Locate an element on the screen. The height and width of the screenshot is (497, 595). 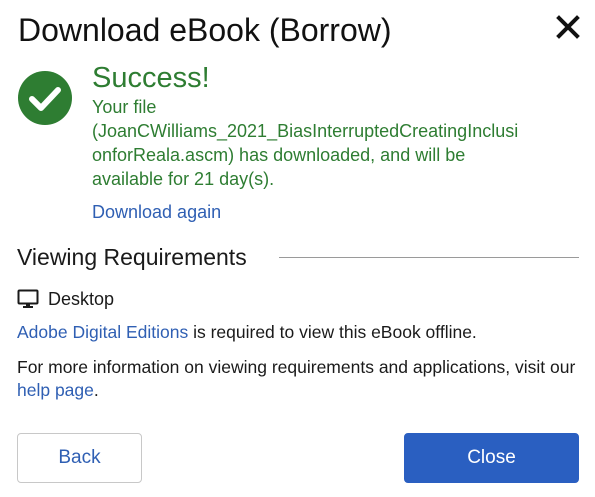
section-divider is located at coordinates (429, 257).